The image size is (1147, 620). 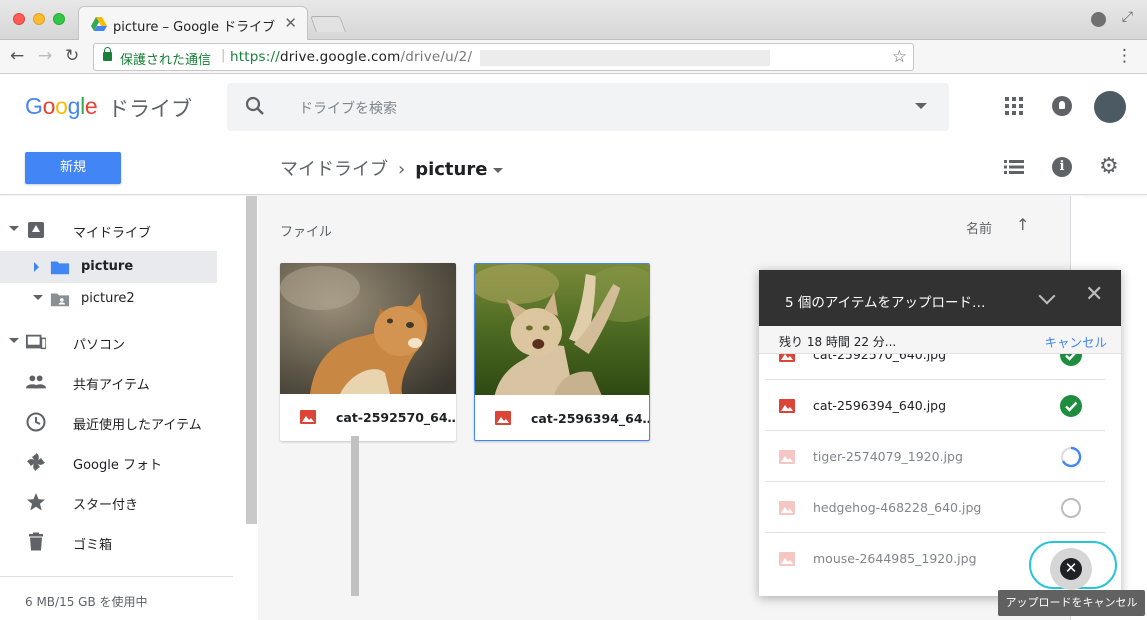 I want to click on cancel-upload-tooltip: アップロードをキャンセル, so click(x=1071, y=603).